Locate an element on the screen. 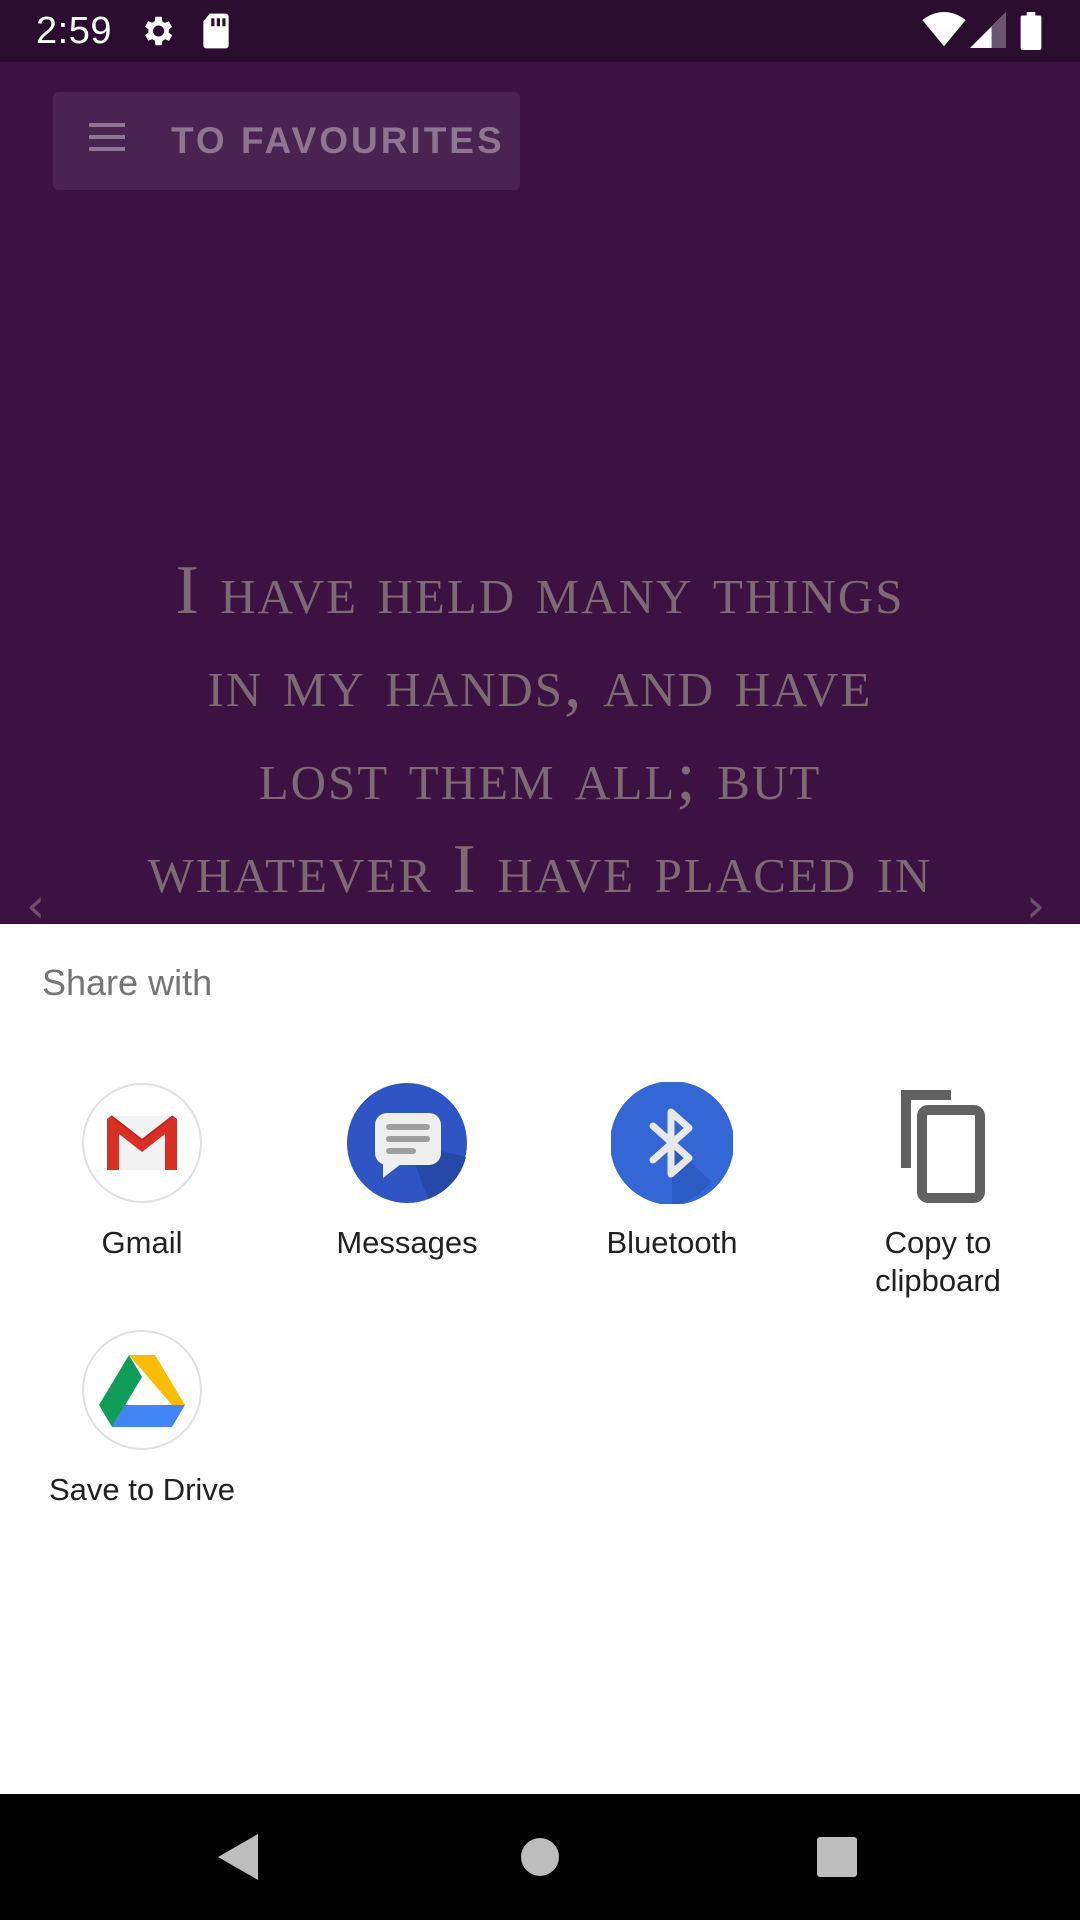  status-bar: 2:59 is located at coordinates (540, 31).